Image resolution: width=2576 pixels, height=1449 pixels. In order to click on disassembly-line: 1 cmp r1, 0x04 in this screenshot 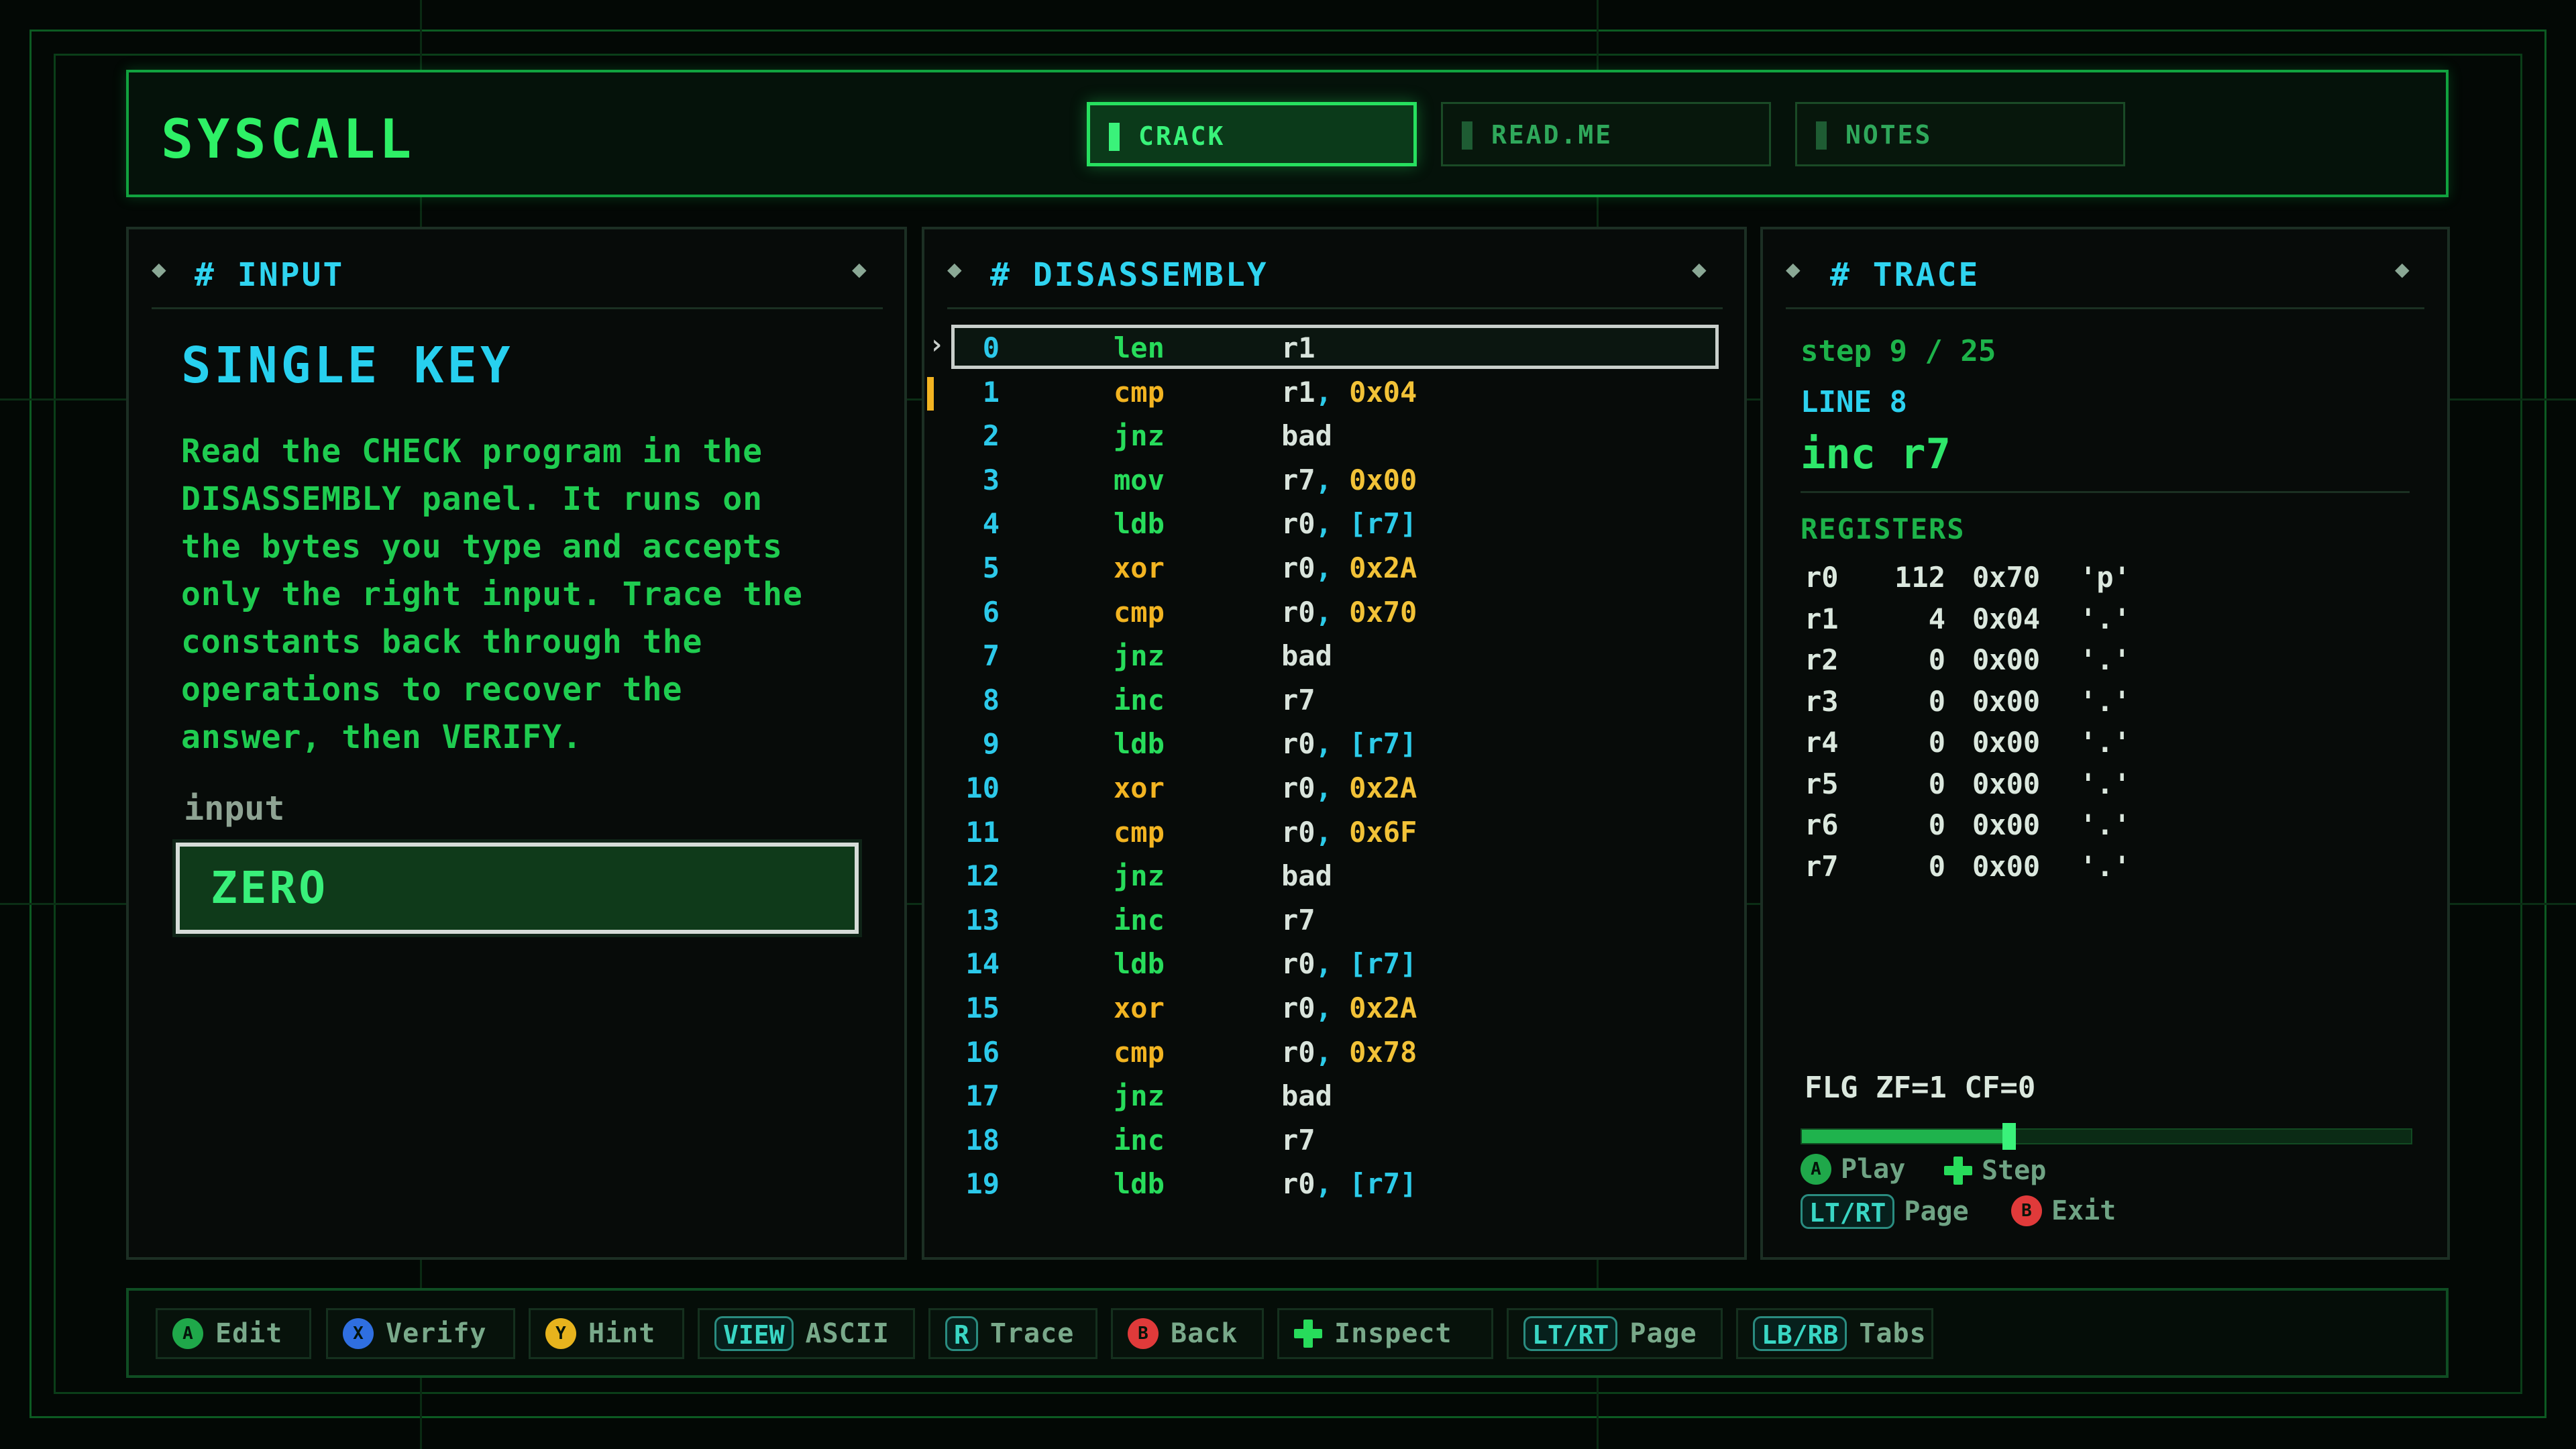, I will do `click(1328, 392)`.